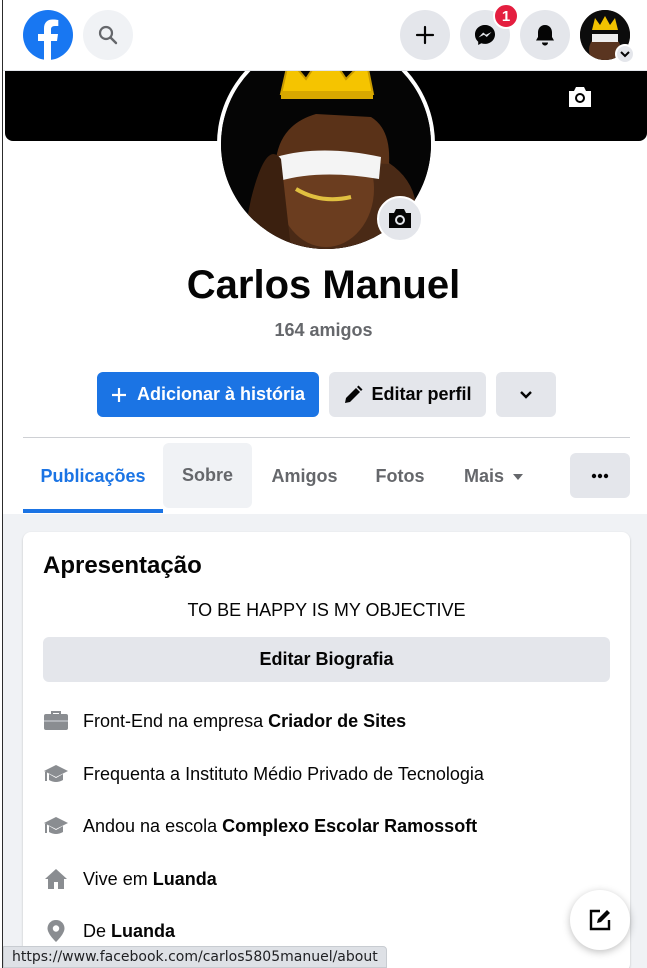 Image resolution: width=647 pixels, height=968 pixels. What do you see at coordinates (185, 879) in the screenshot?
I see `info-lives-in-city: Luanda` at bounding box center [185, 879].